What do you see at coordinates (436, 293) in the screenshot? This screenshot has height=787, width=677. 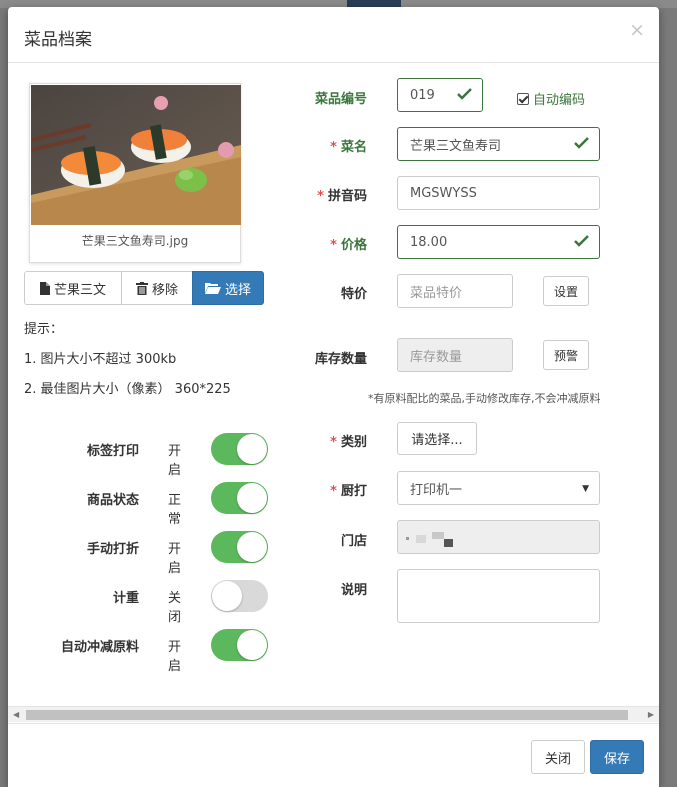 I see `special-price-placeholder: 菜品特价` at bounding box center [436, 293].